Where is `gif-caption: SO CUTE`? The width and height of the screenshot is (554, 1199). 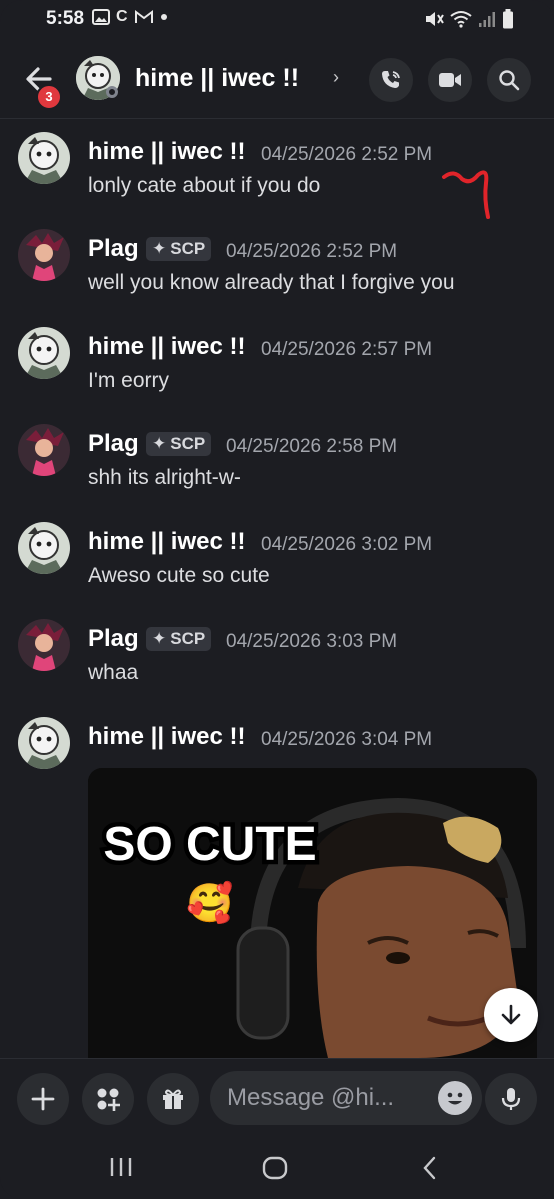
gif-caption: SO CUTE is located at coordinates (209, 844).